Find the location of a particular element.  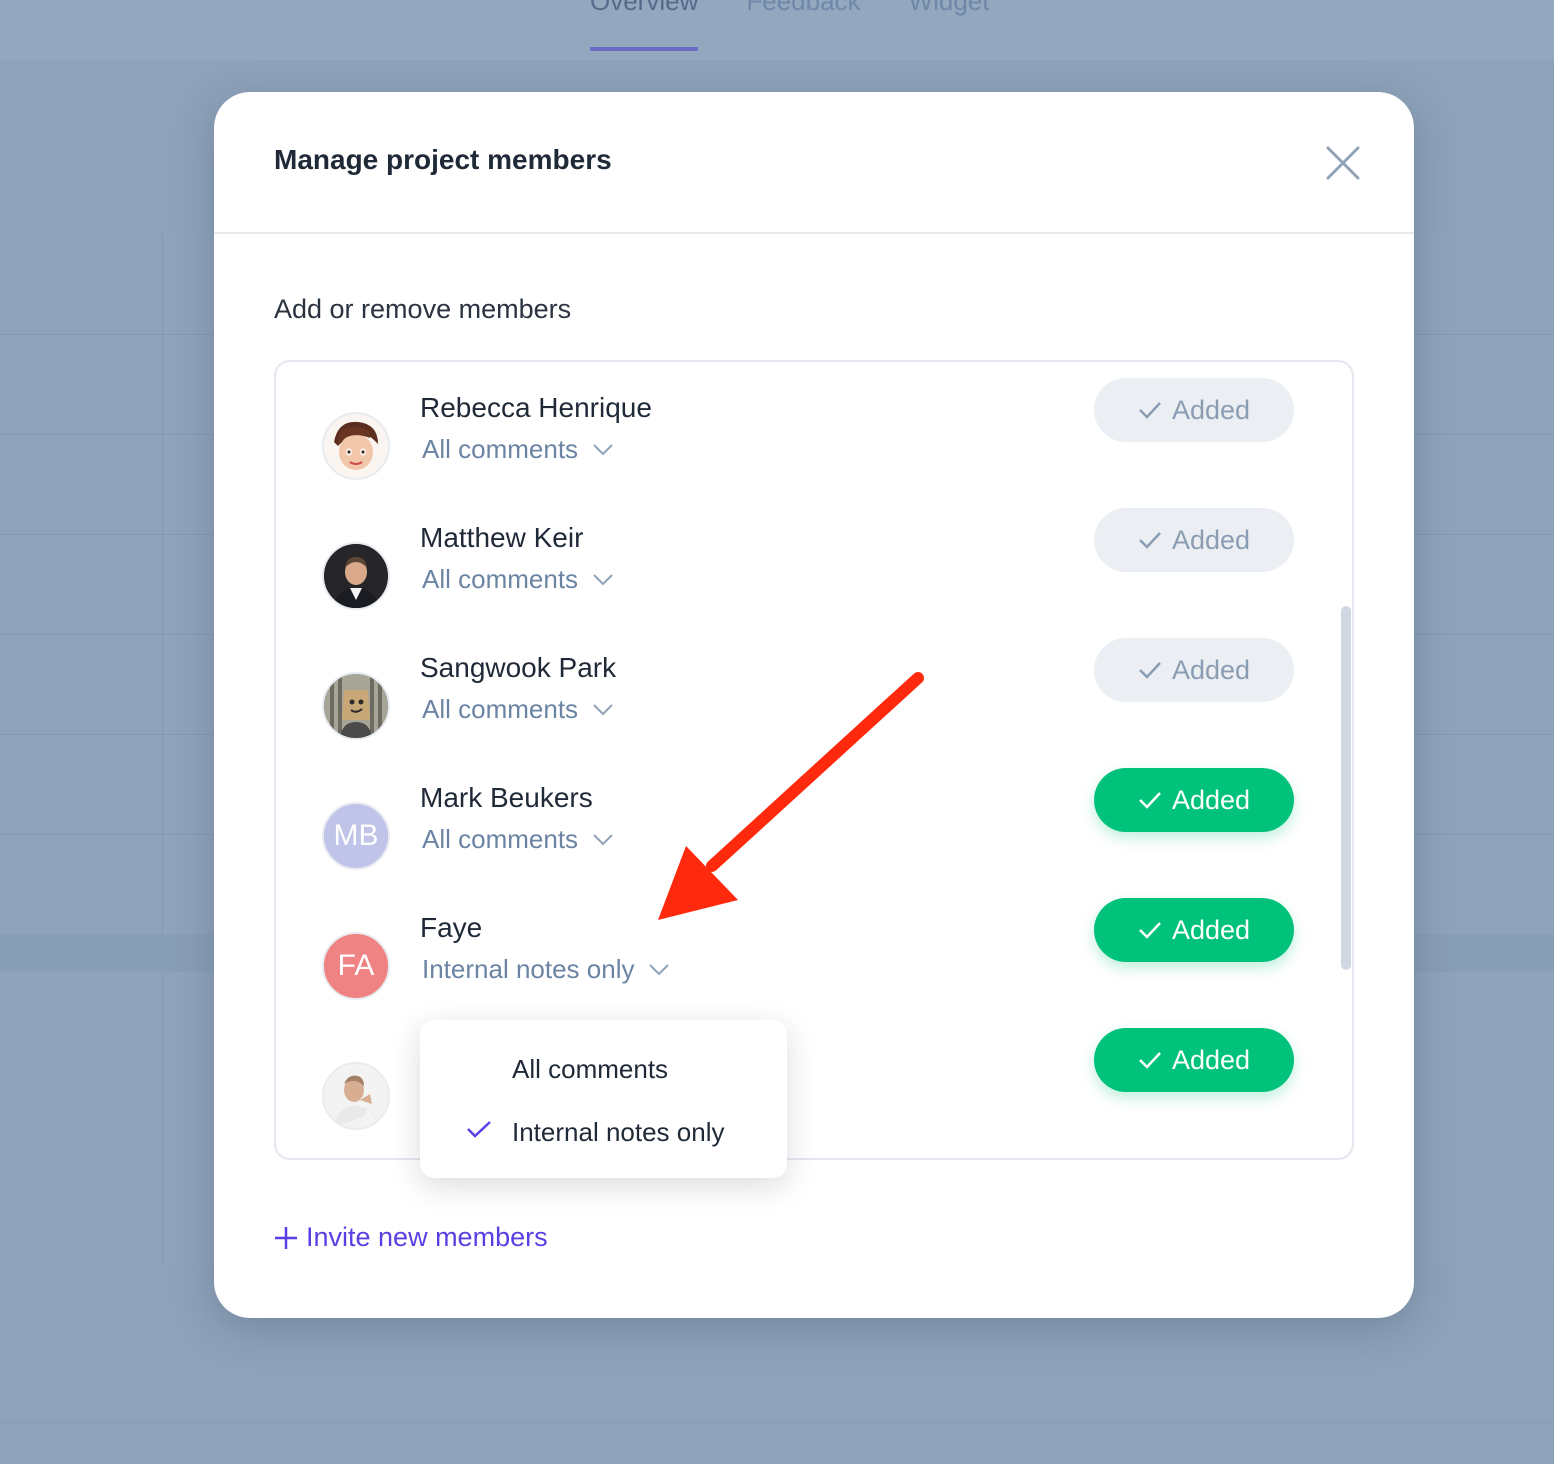

avatar-initials: FA is located at coordinates (356, 965).